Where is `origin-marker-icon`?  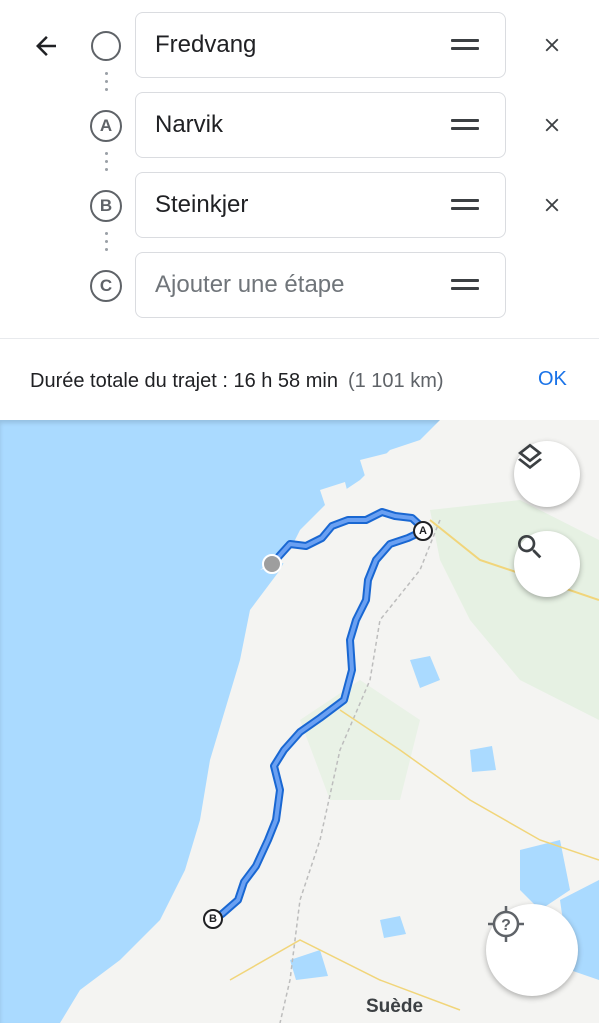
origin-marker-icon is located at coordinates (106, 46).